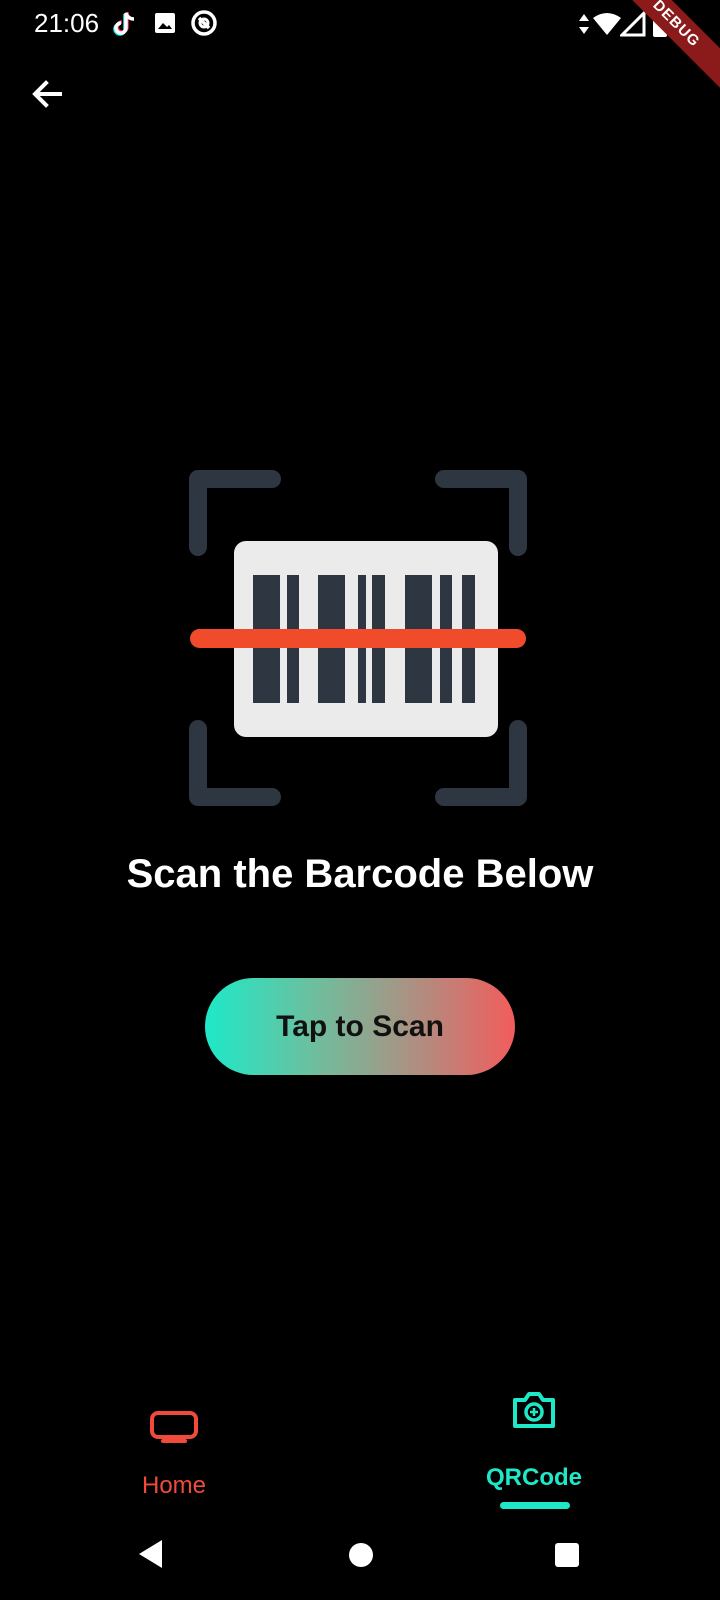 The width and height of the screenshot is (720, 1600). I want to click on bottom-nav: Home QRCode, so click(360, 1455).